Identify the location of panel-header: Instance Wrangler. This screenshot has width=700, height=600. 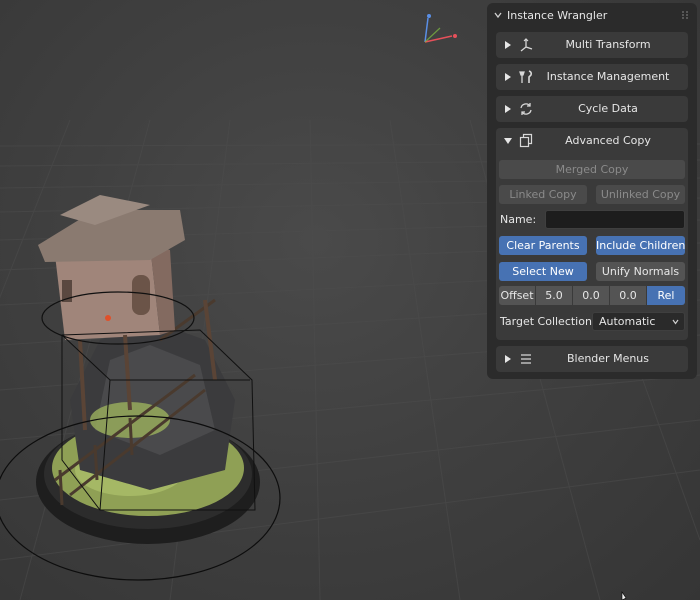
(592, 15).